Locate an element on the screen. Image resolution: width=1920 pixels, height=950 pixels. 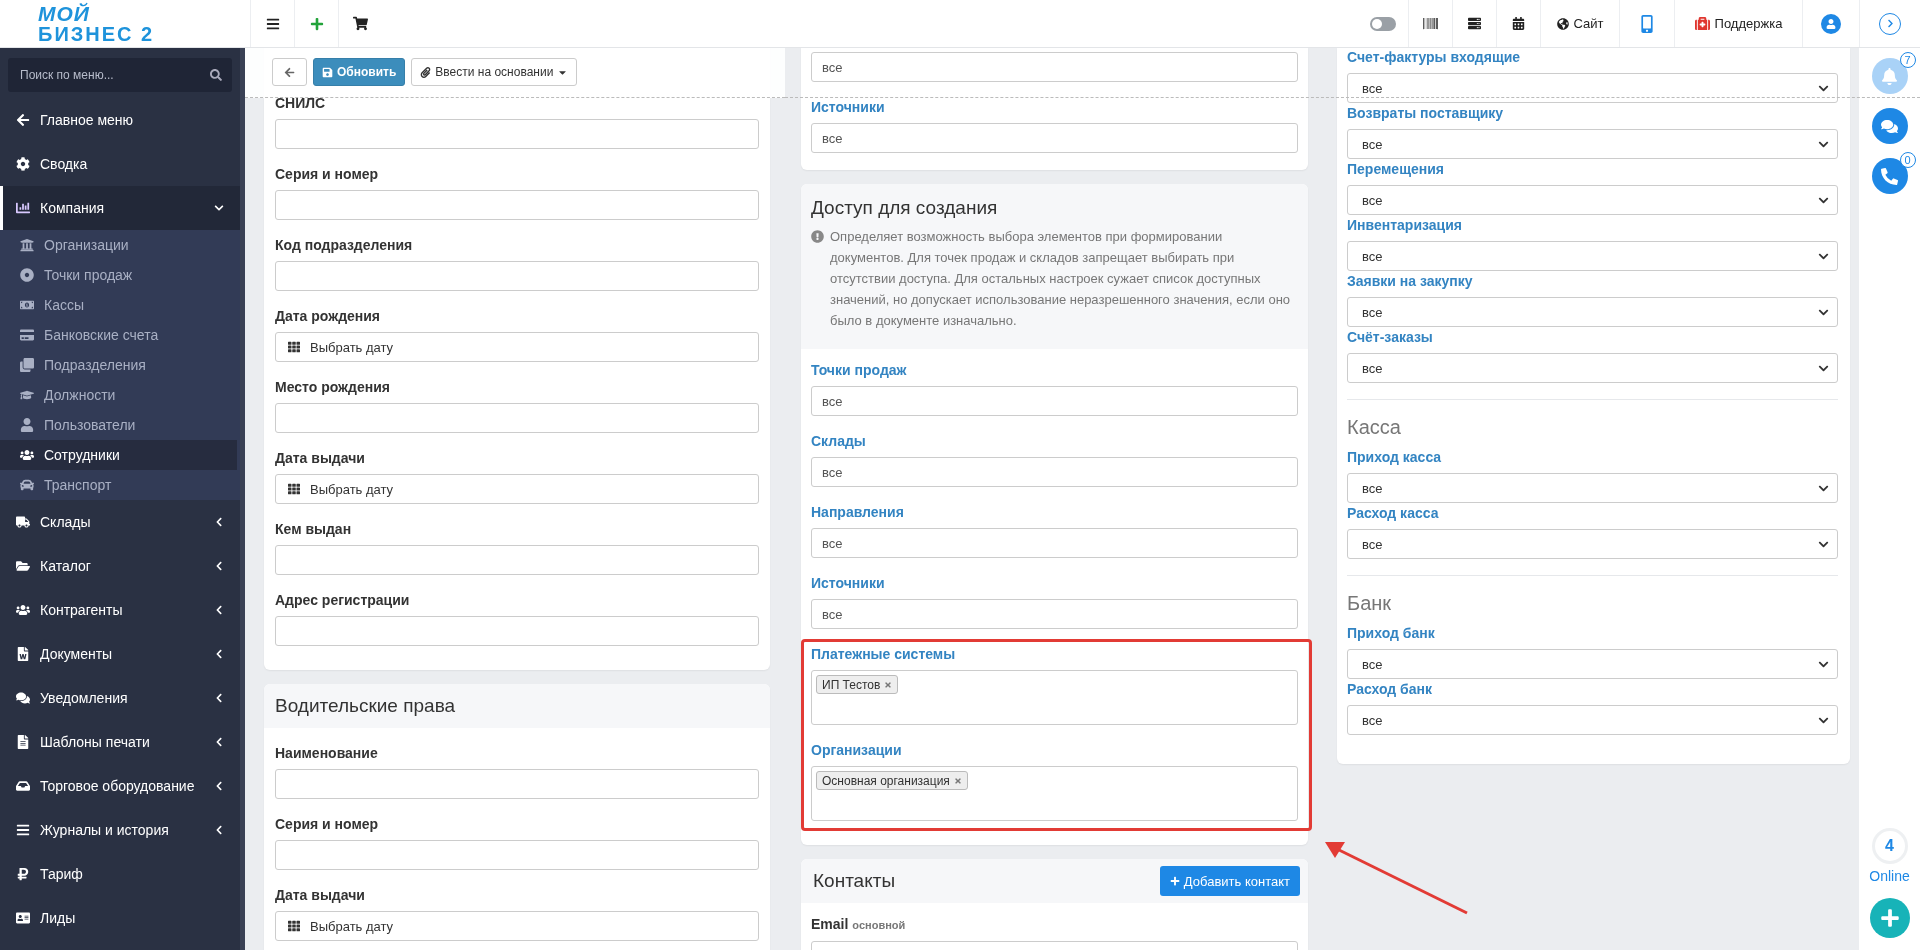
field-label: Код подразделения is located at coordinates (344, 245).